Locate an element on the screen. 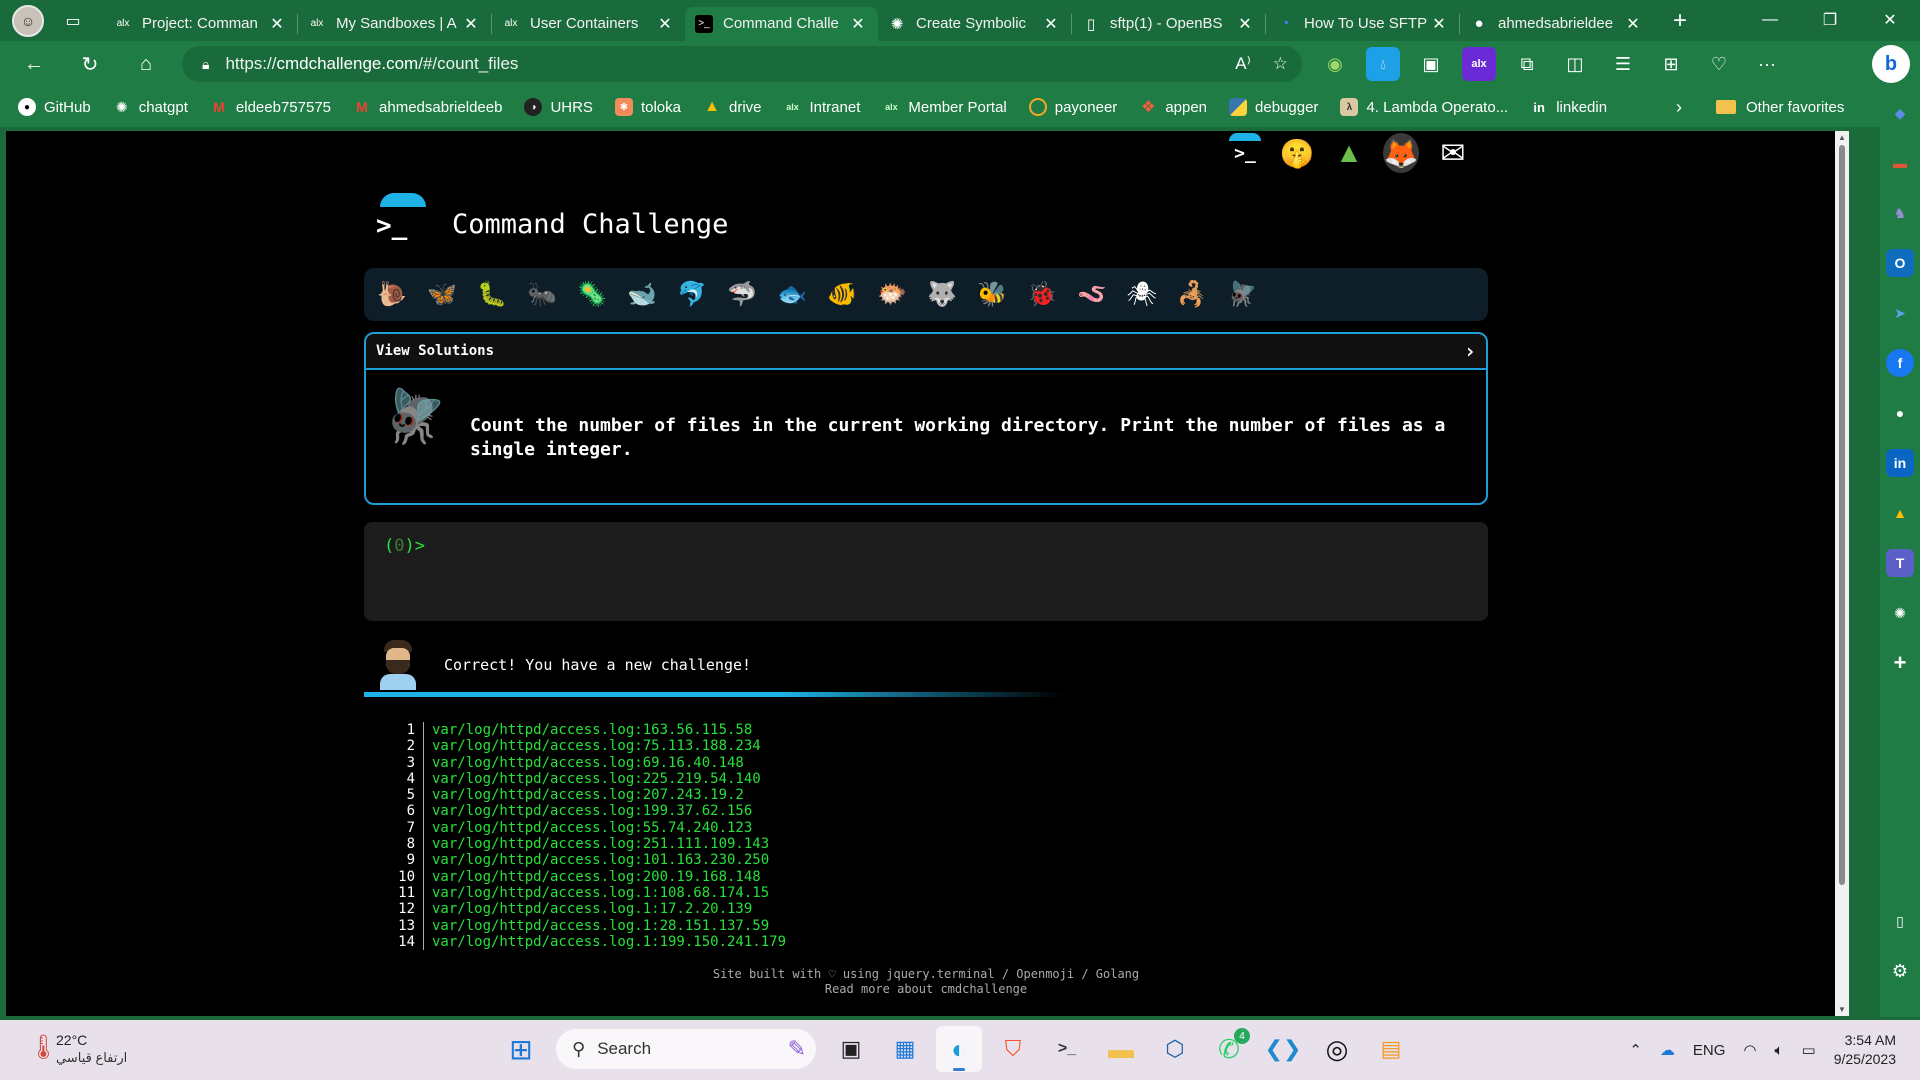 The height and width of the screenshot is (1080, 1920). edge-browser-icon: ◐ is located at coordinates (959, 1049).